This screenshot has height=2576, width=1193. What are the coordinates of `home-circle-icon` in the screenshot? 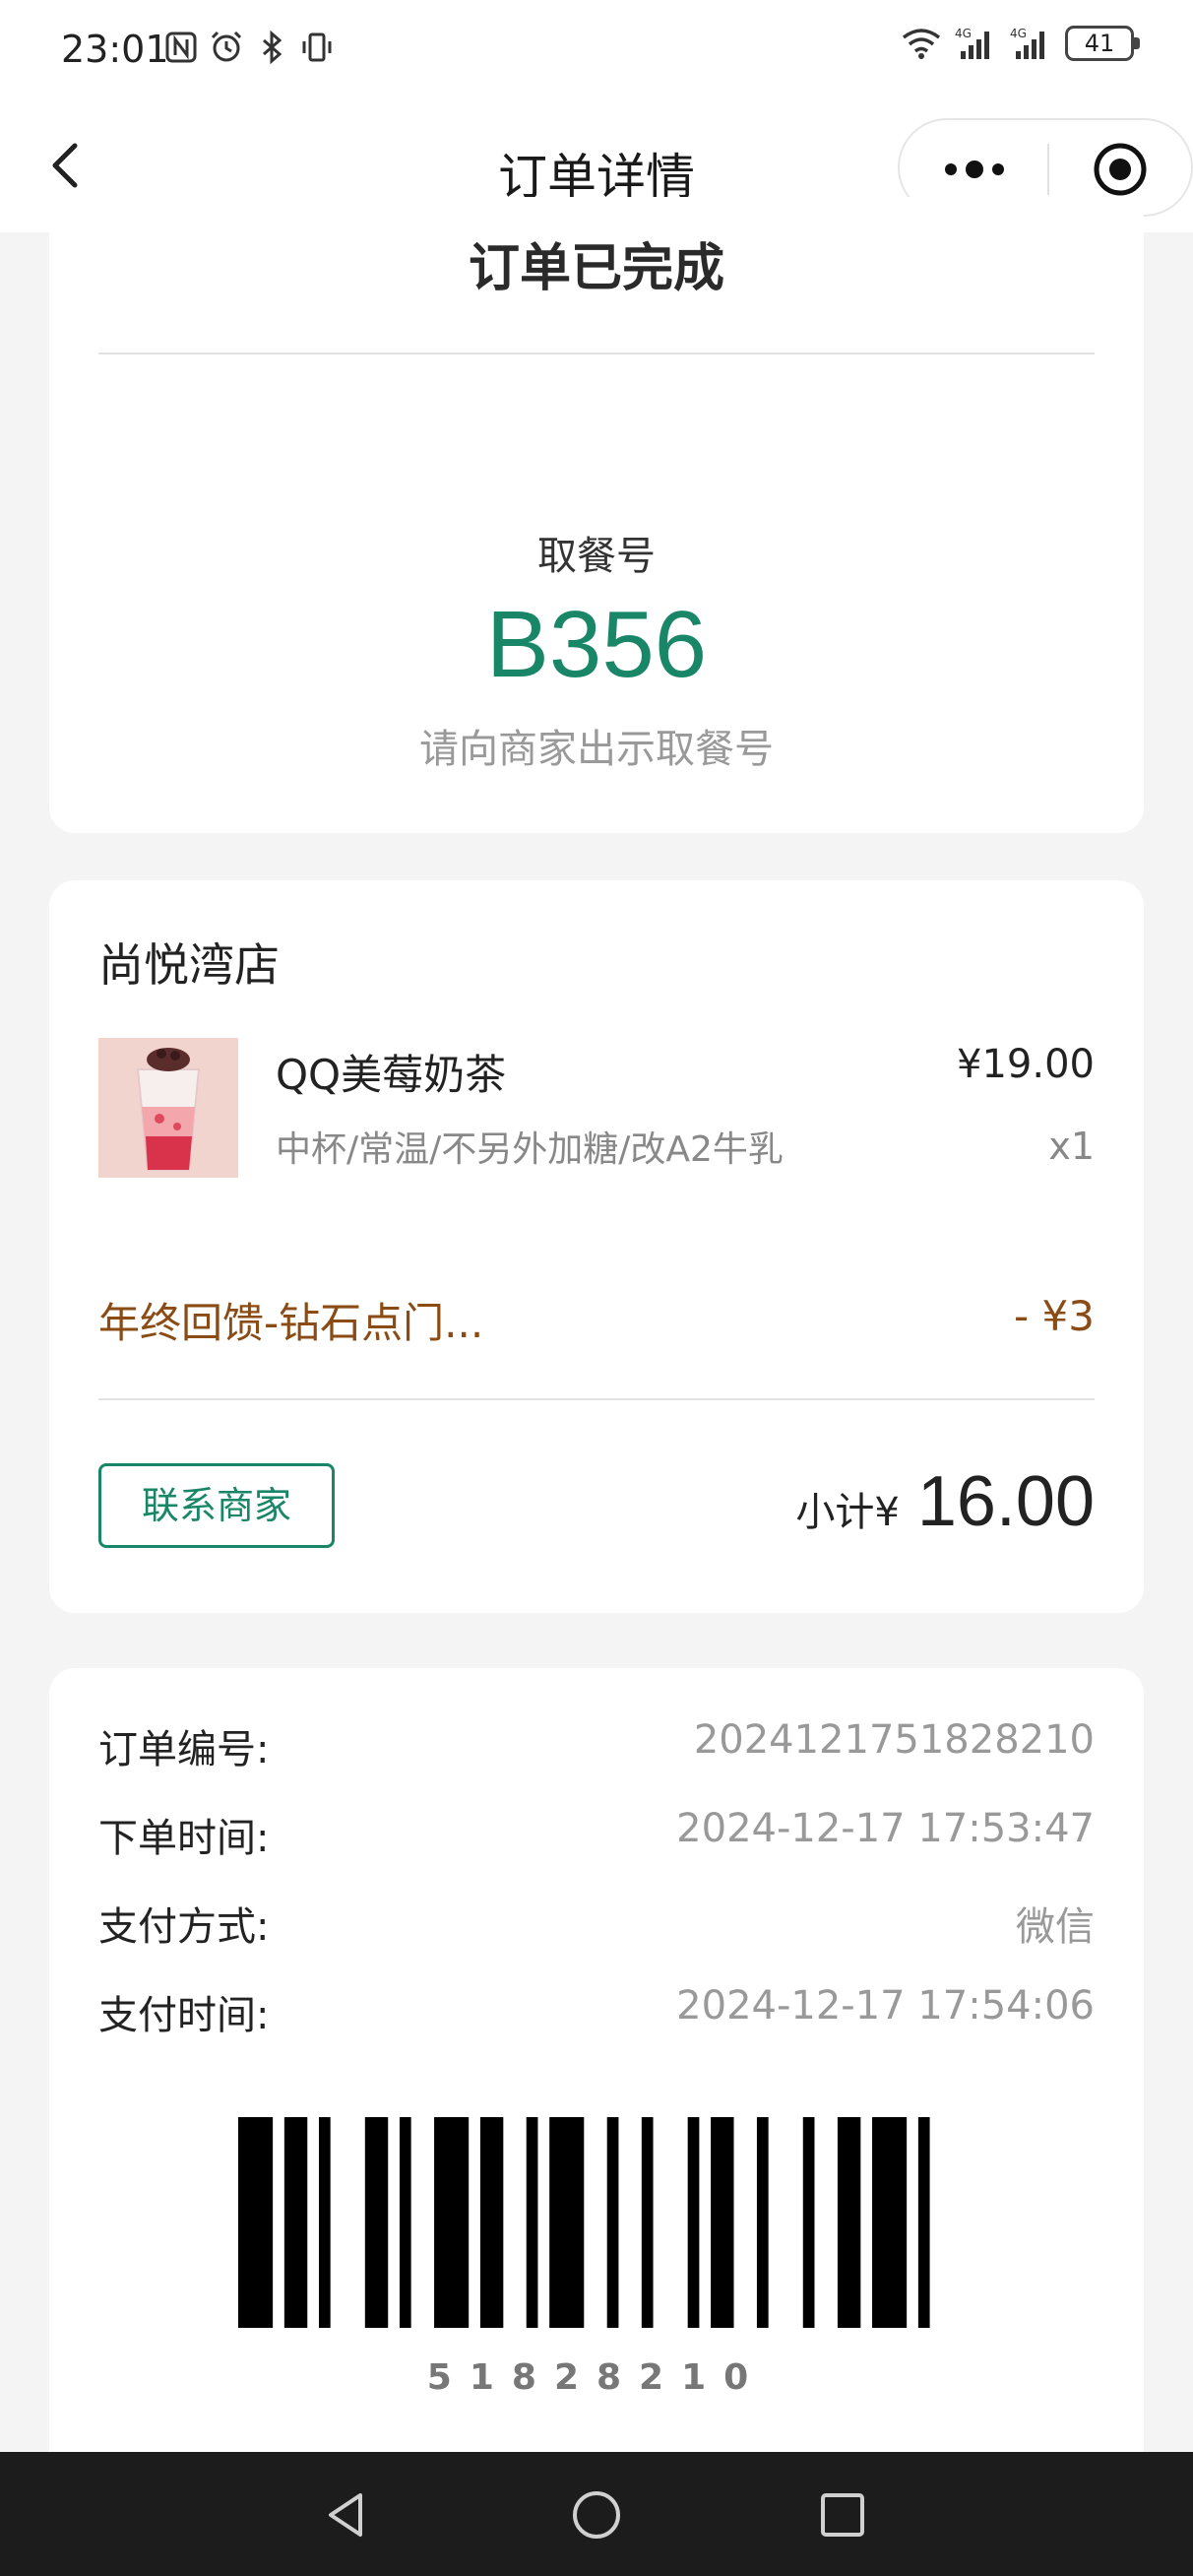 It's located at (596, 2514).